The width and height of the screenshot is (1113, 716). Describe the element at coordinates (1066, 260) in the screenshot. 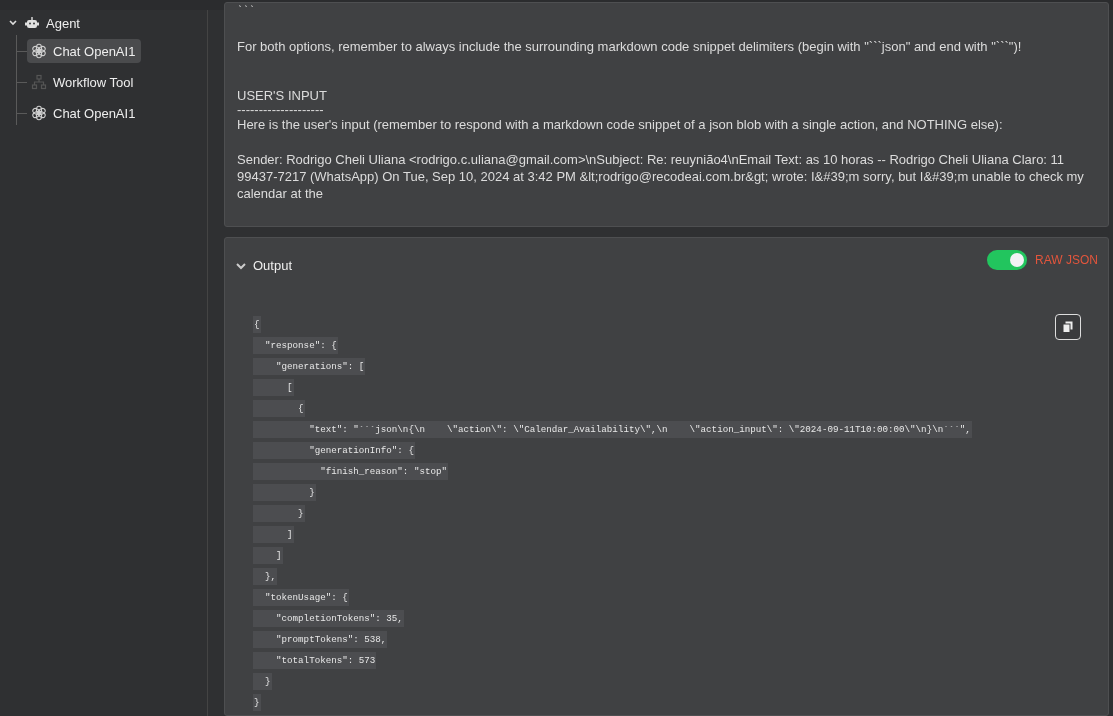

I see `raw-json-label: RAW JSON` at that location.